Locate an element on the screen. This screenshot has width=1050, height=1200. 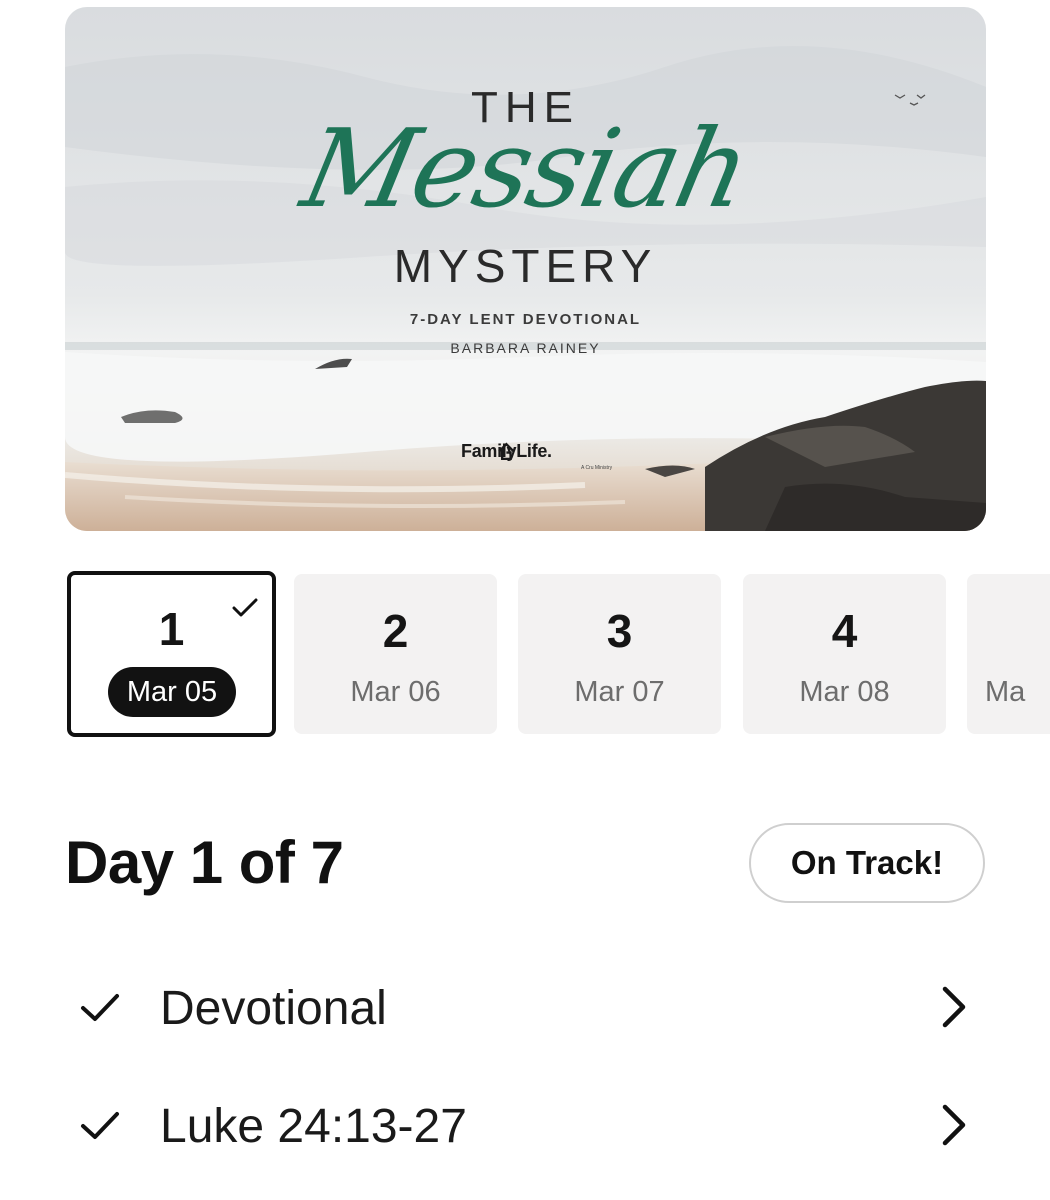
day-progress-title: Day 1 of 7 is located at coordinates (204, 862).